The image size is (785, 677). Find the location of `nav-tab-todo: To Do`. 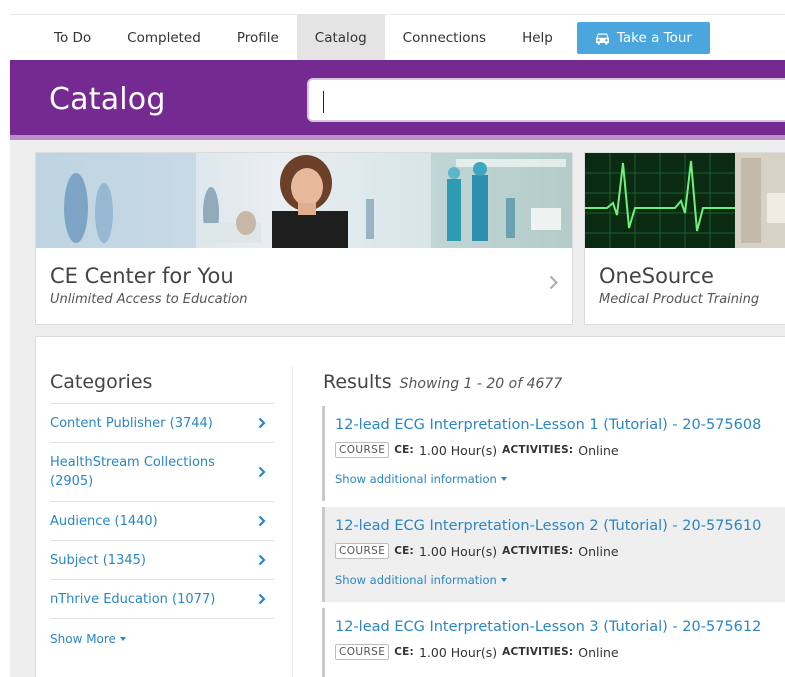

nav-tab-todo: To Do is located at coordinates (59, 38).